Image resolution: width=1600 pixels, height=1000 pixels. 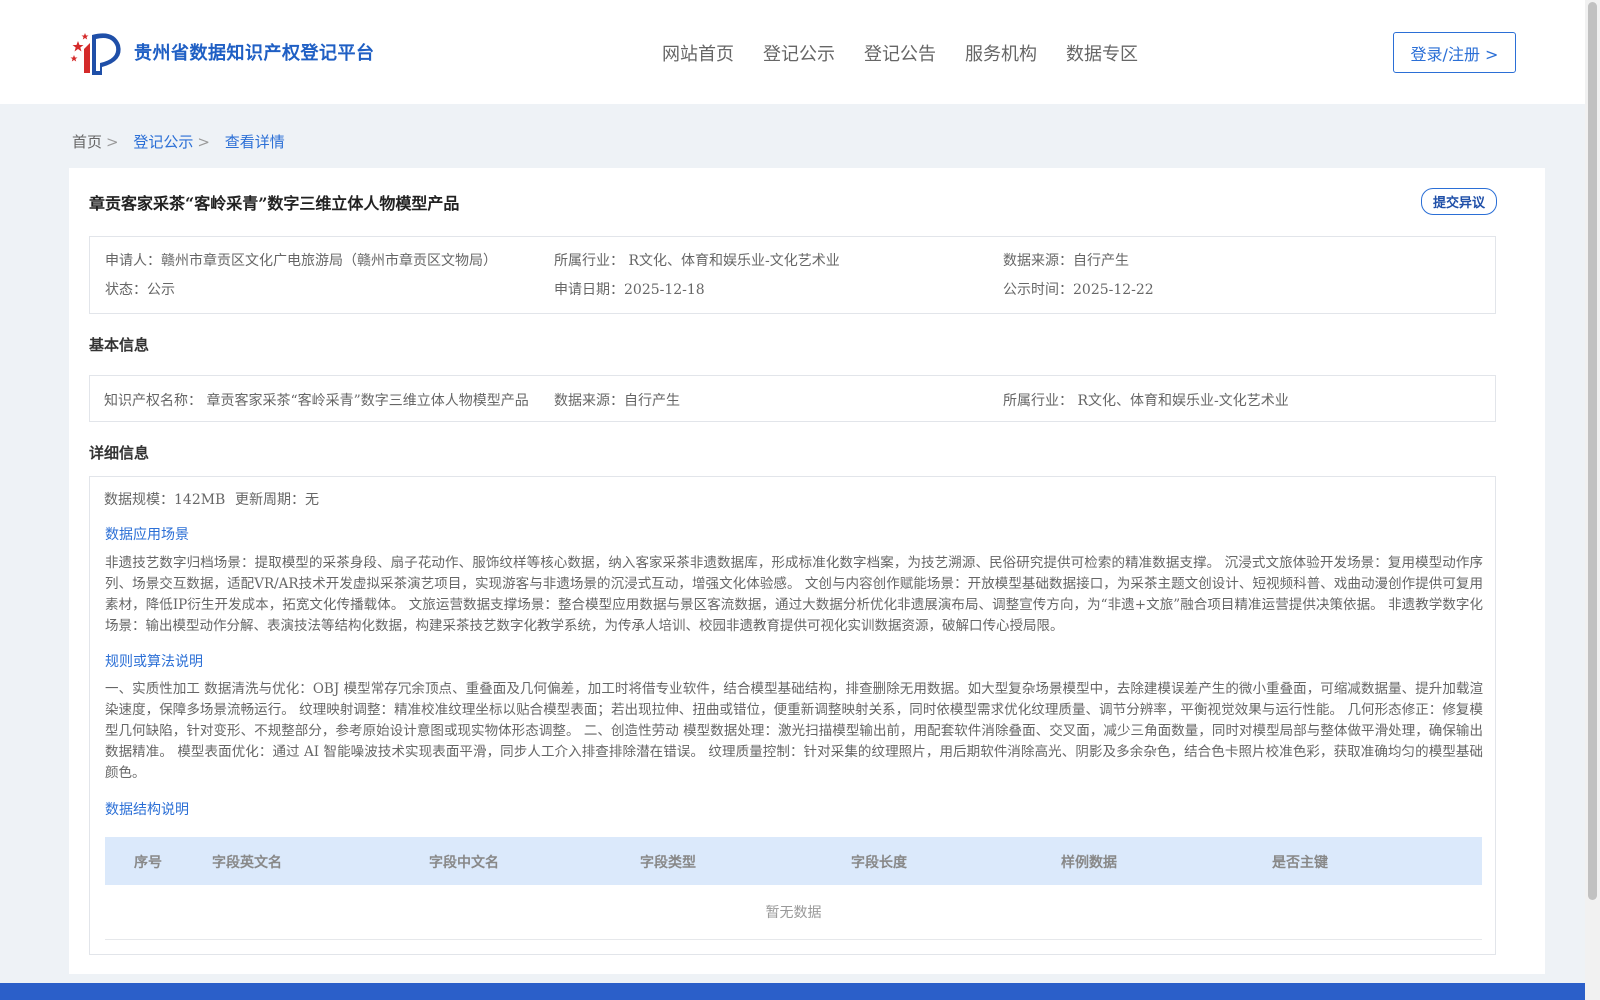 What do you see at coordinates (1066, 261) in the screenshot?
I see `data-source: 数据来源：自行产生` at bounding box center [1066, 261].